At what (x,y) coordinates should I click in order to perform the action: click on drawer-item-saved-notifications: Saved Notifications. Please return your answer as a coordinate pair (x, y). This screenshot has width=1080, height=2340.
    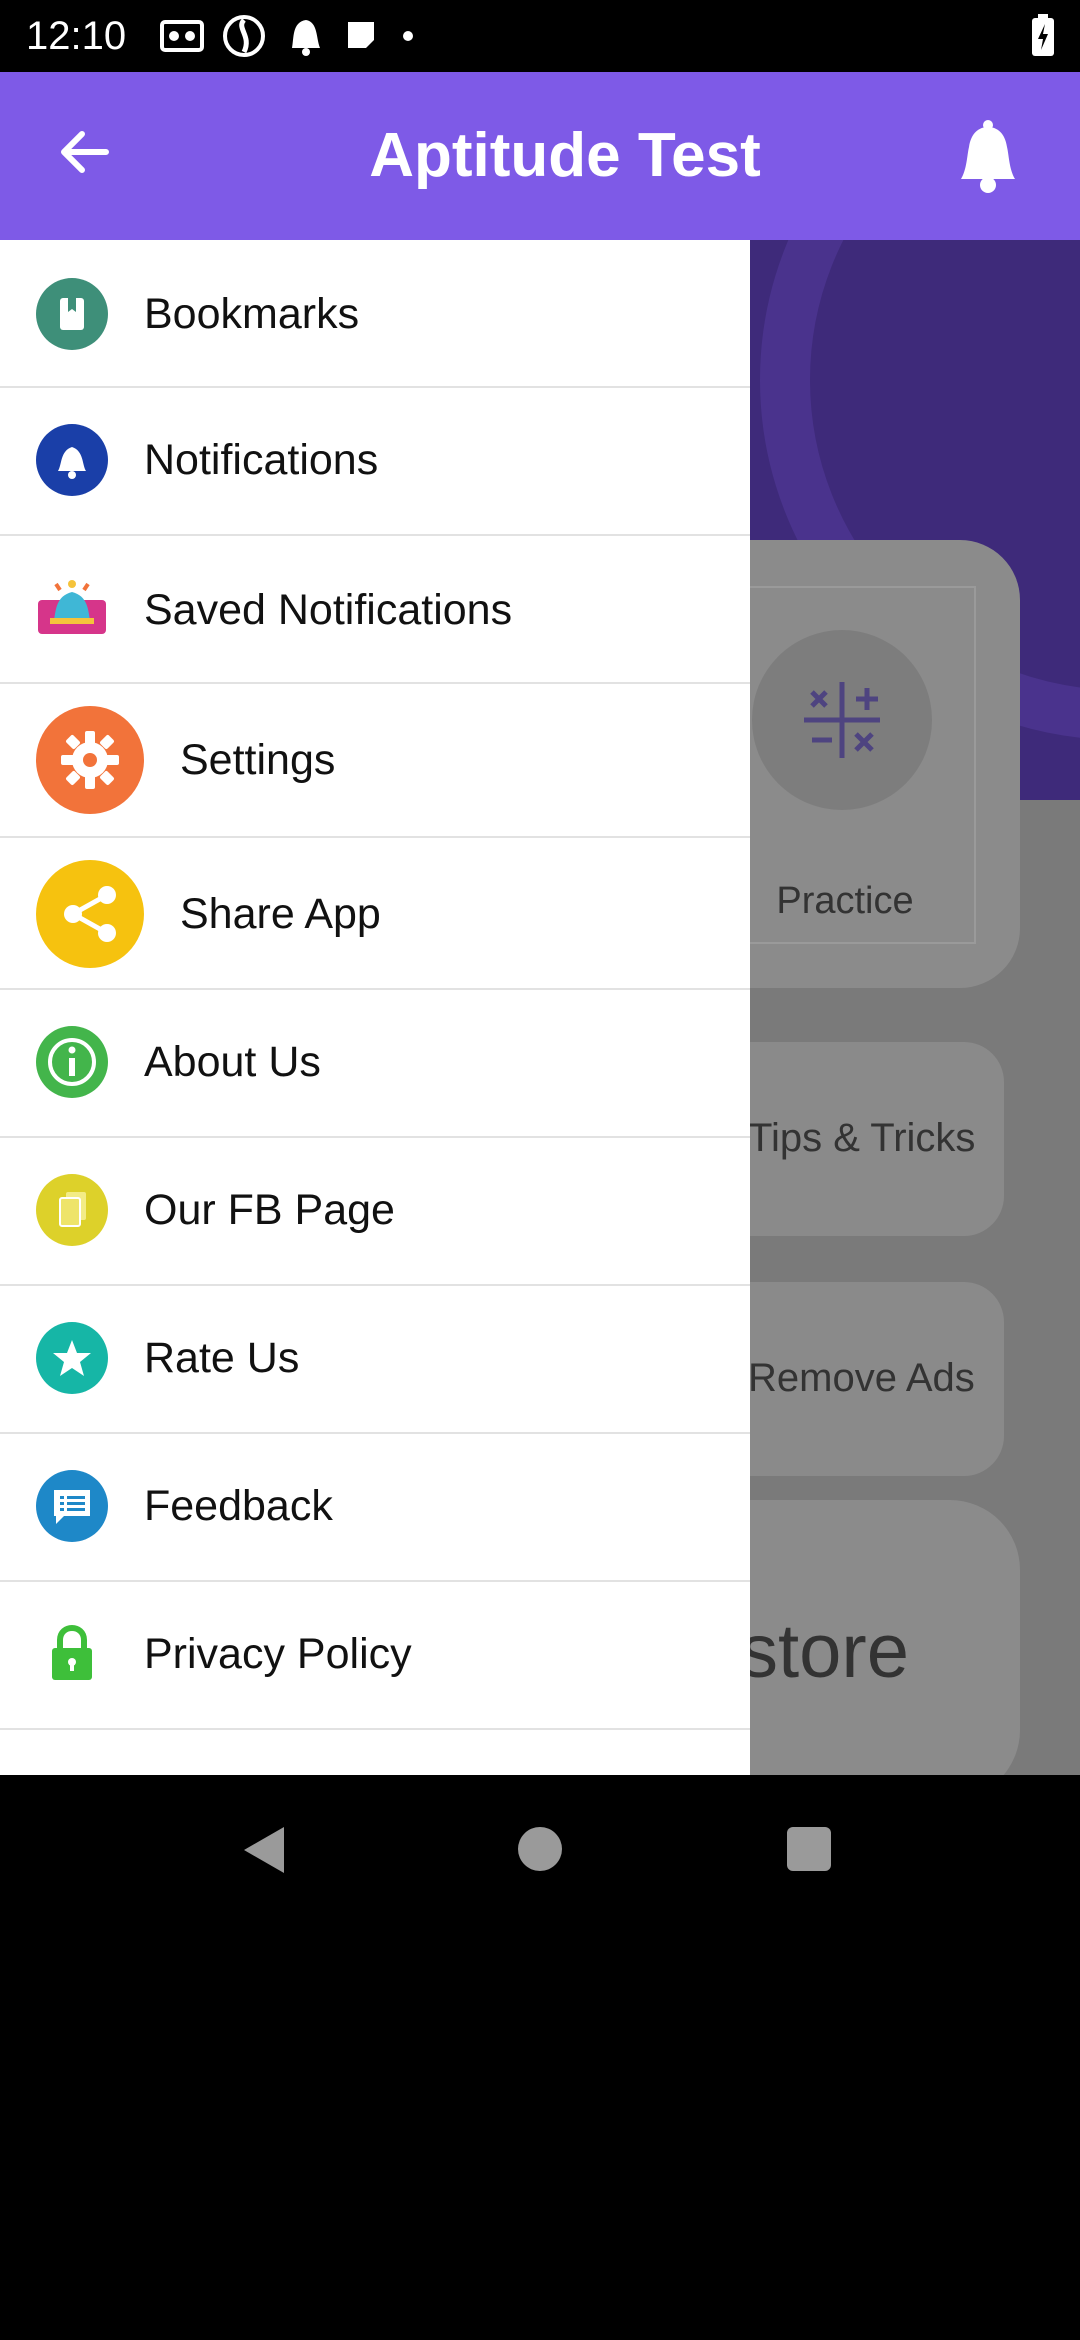
    Looking at the image, I should click on (375, 610).